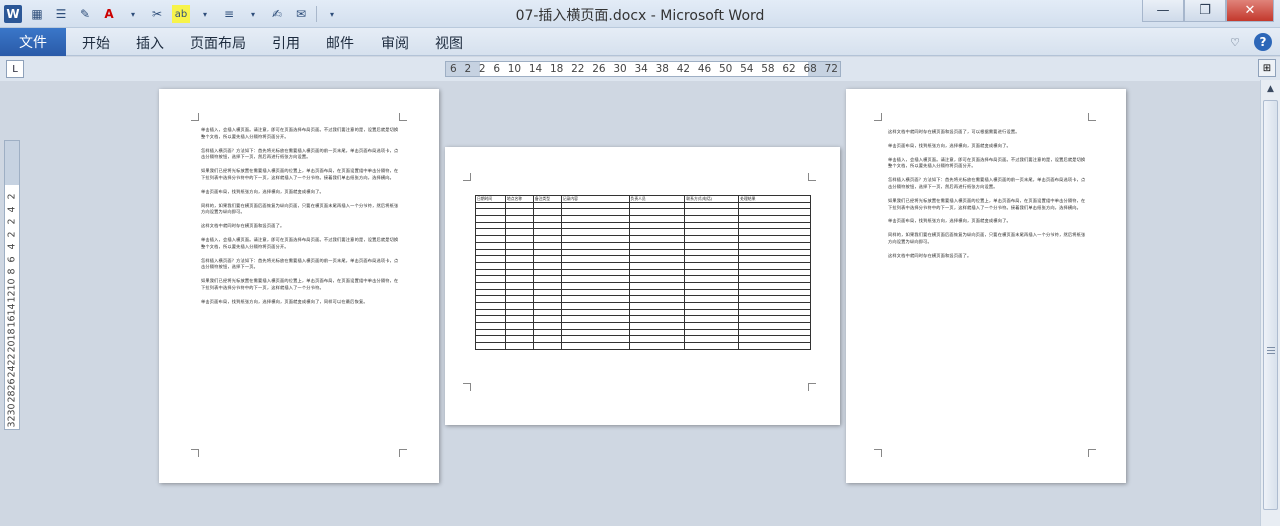  I want to click on paragraph: 这样文档中就同时存在横页面和竖页面了，可以根据需要进行设置。, so click(987, 132).